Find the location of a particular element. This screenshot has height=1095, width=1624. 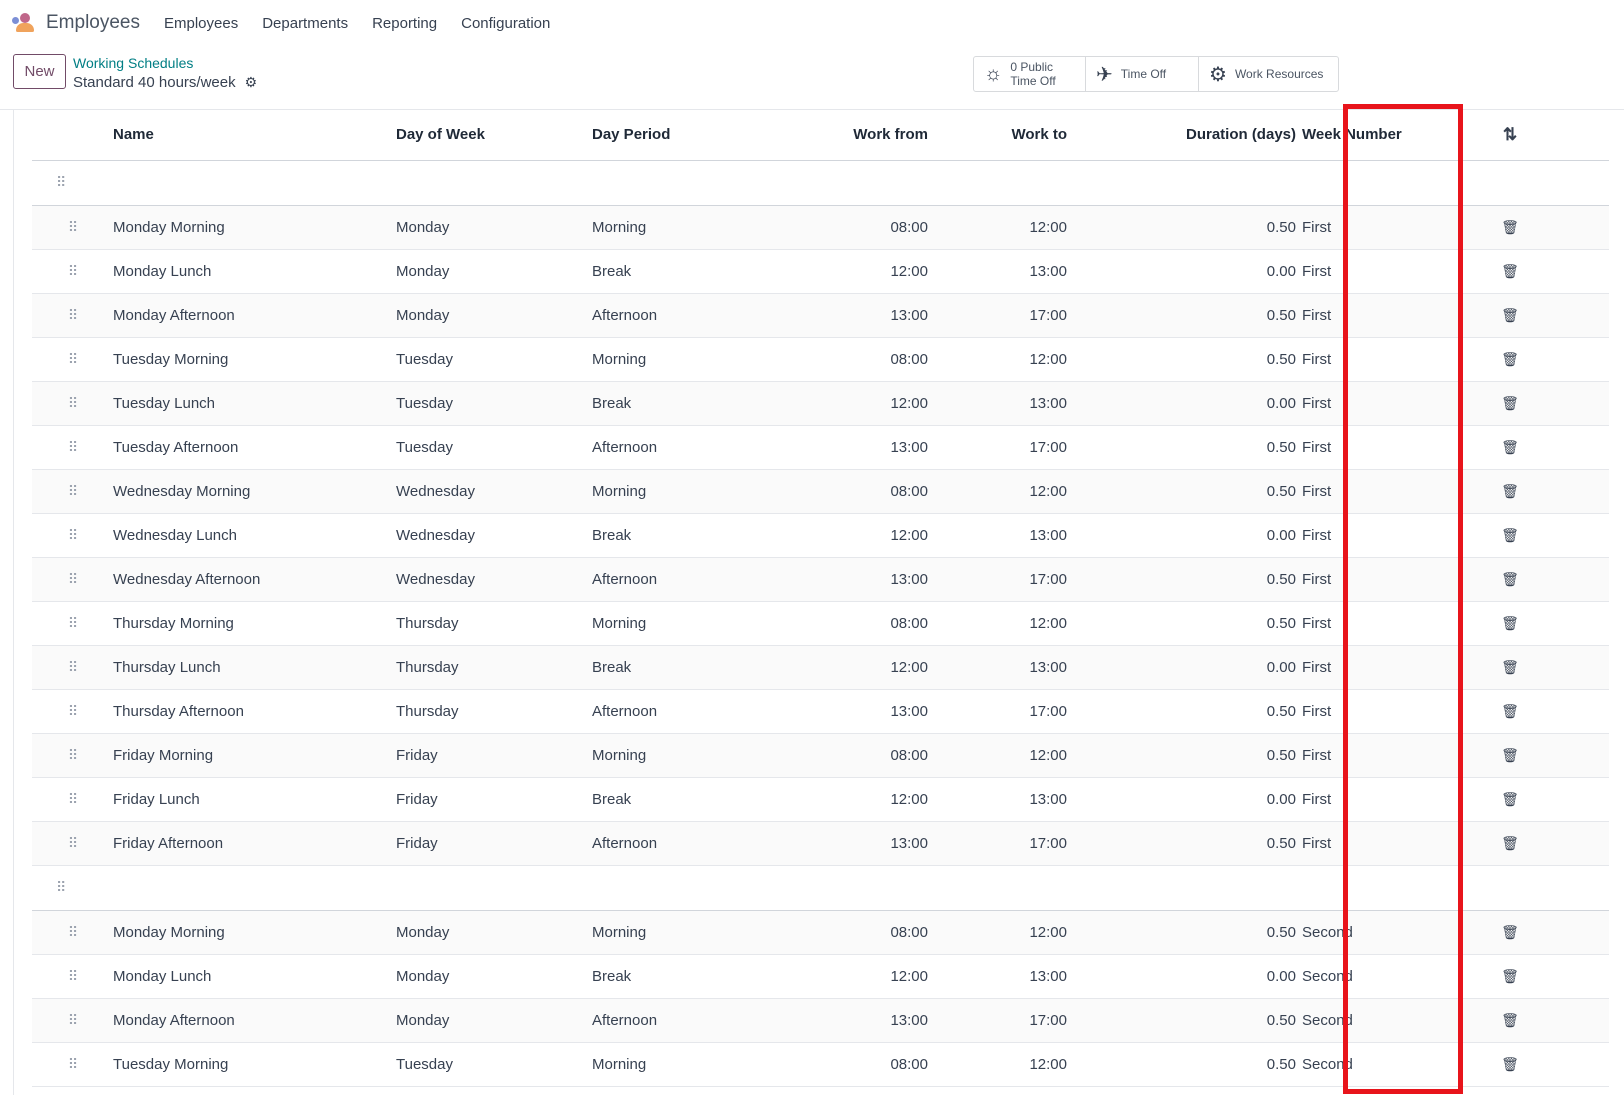

cell-name: Friday Morning is located at coordinates (254, 755).